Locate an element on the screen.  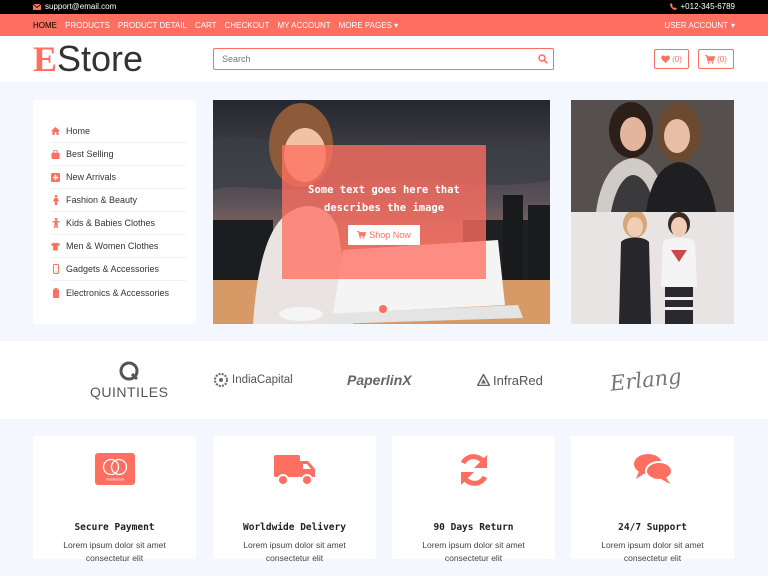
sync-icon is located at coordinates (473, 470).